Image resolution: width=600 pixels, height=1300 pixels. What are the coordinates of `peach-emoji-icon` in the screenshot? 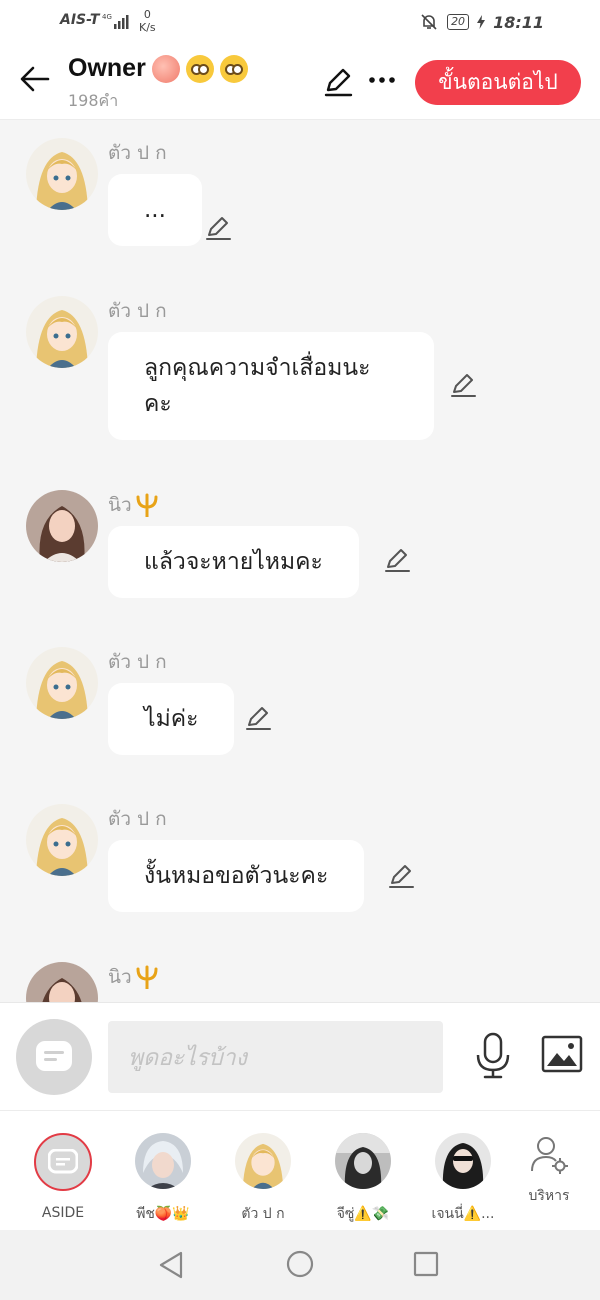 It's located at (165, 68).